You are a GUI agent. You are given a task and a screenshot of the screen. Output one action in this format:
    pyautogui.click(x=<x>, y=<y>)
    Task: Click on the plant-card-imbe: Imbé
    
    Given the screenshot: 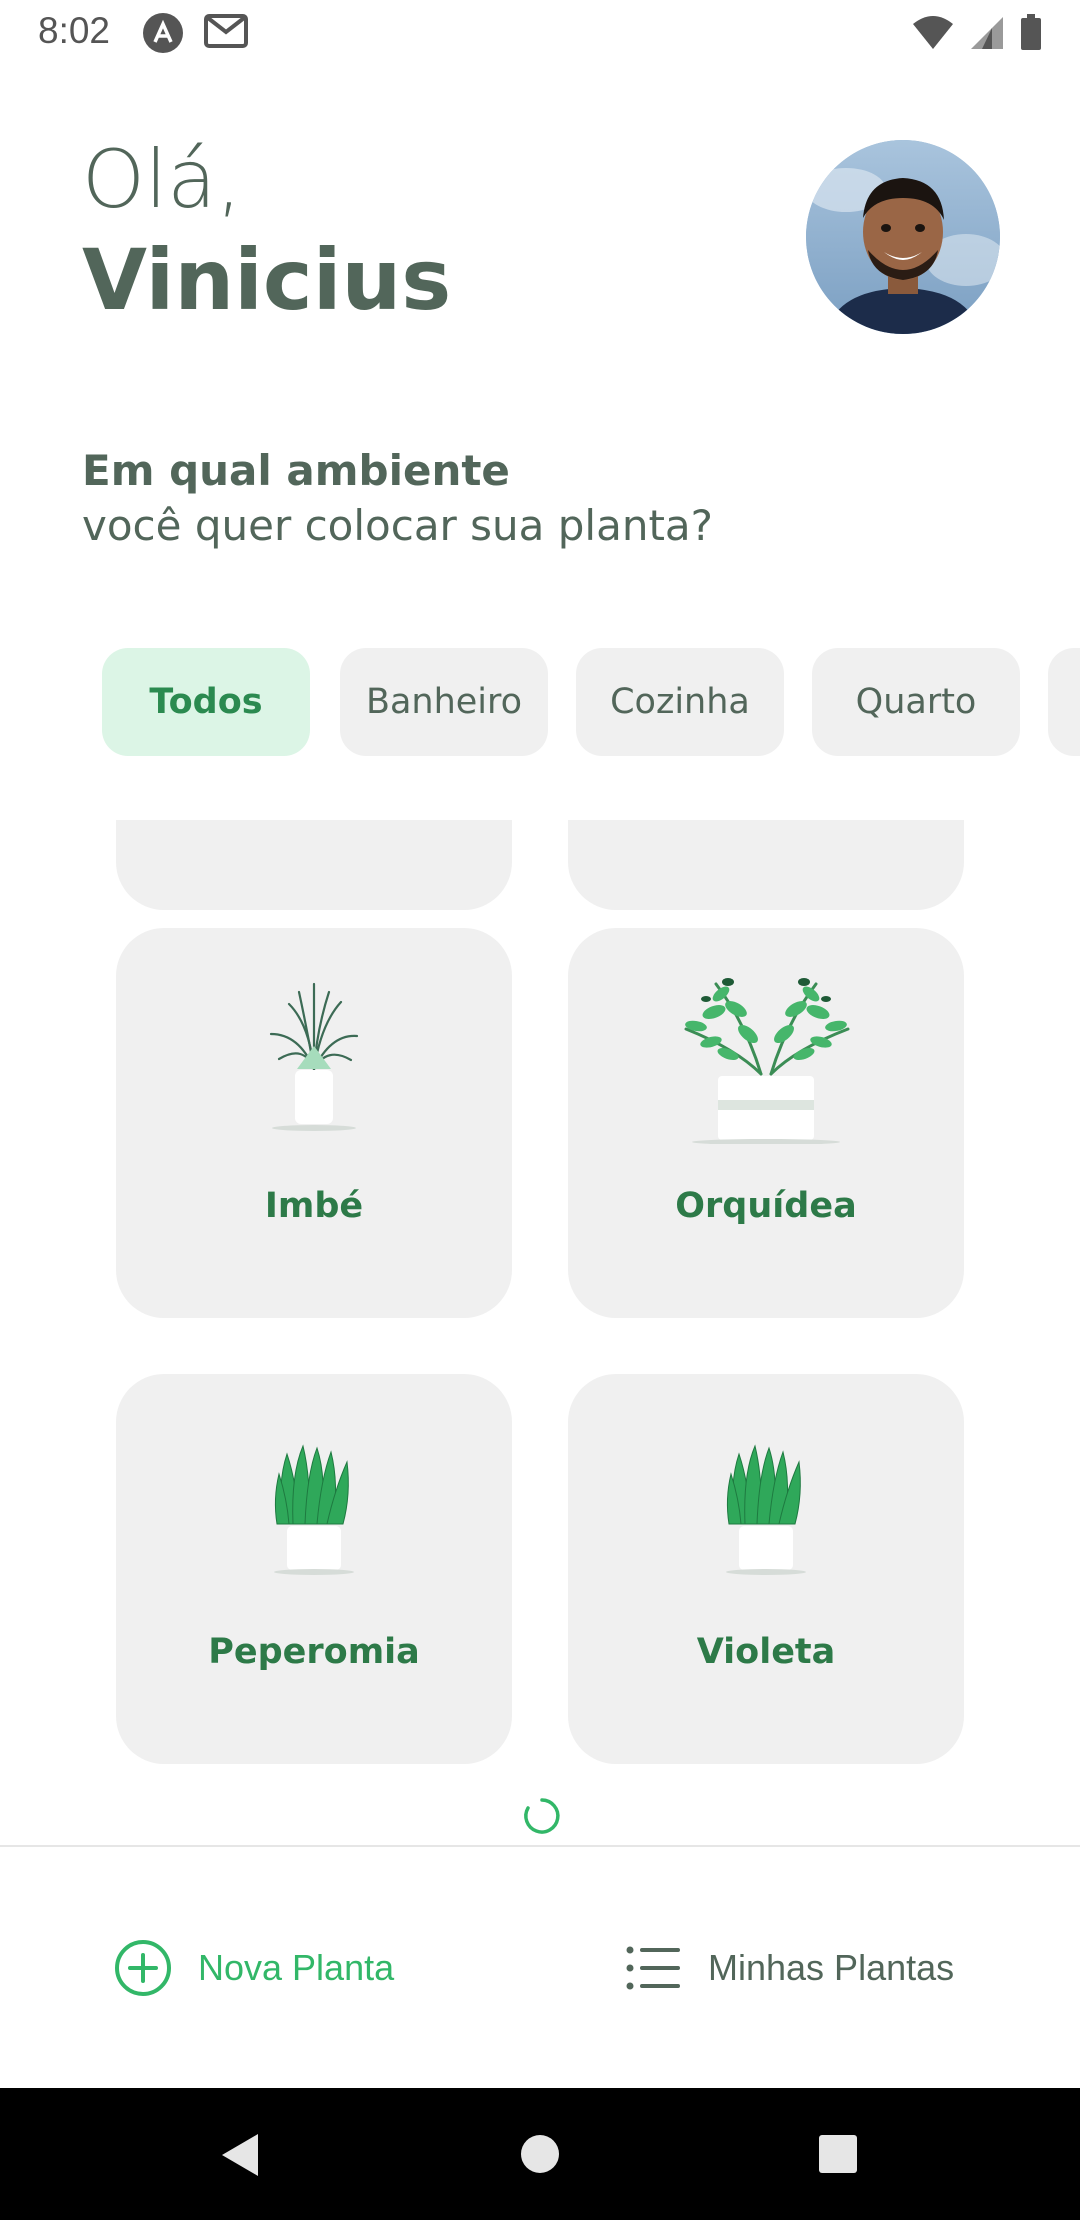 What is the action you would take?
    pyautogui.click(x=314, y=1123)
    